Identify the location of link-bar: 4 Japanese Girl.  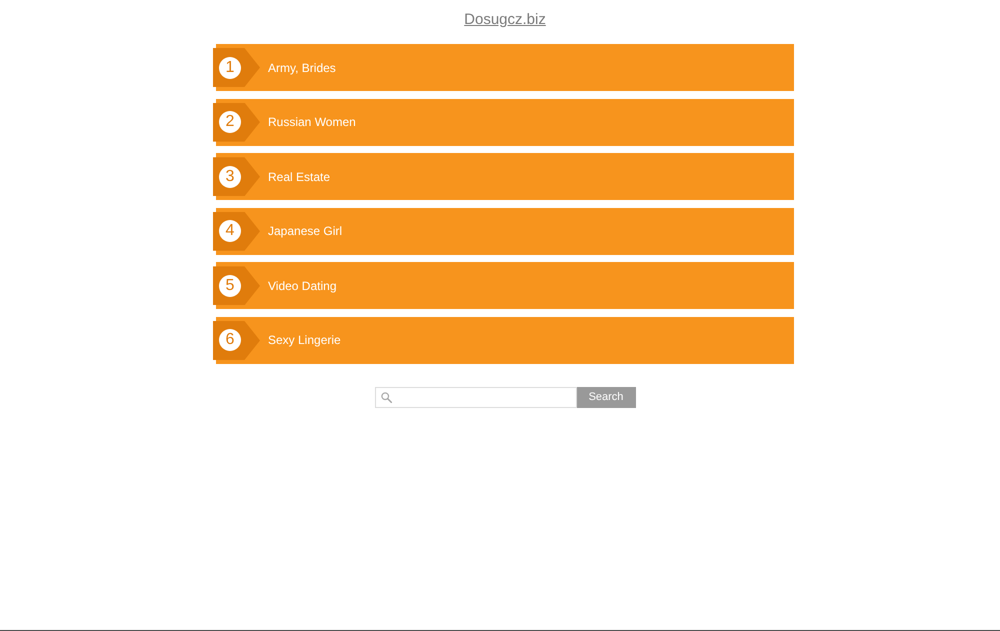
(505, 231).